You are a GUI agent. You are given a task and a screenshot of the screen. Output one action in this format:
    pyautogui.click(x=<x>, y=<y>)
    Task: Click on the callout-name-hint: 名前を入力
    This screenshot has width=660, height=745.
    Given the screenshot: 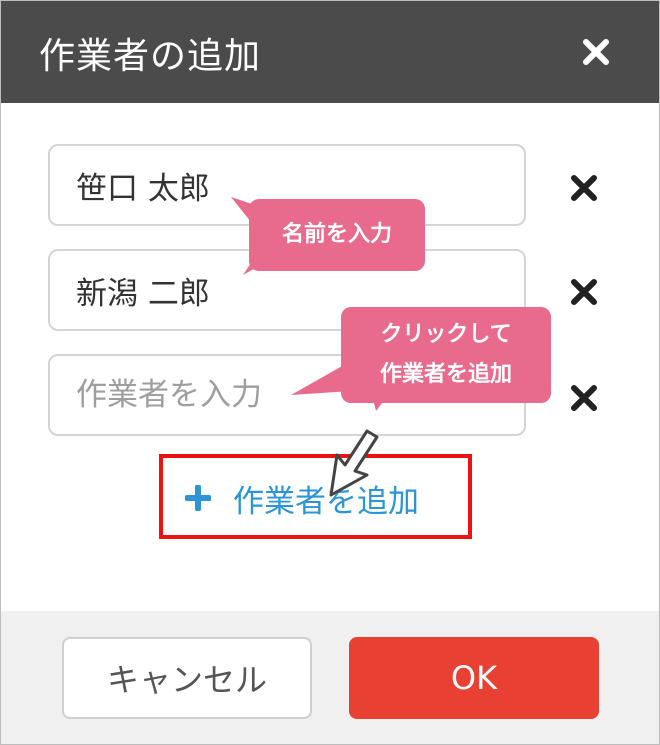 What is the action you would take?
    pyautogui.click(x=337, y=235)
    